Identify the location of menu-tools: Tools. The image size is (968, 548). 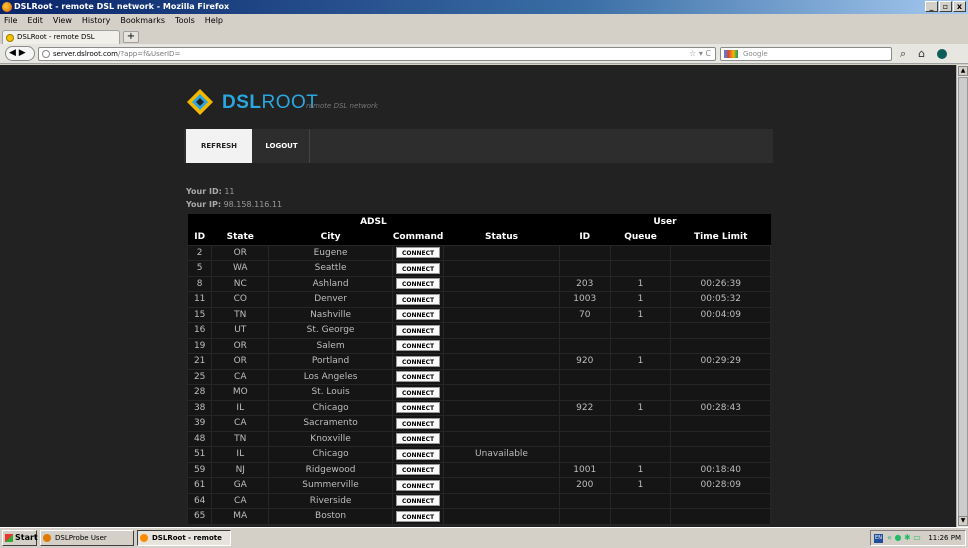
(185, 21).